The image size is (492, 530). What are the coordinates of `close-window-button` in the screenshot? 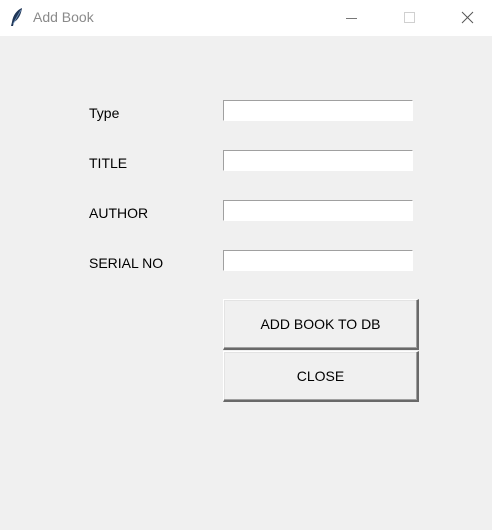 It's located at (468, 18).